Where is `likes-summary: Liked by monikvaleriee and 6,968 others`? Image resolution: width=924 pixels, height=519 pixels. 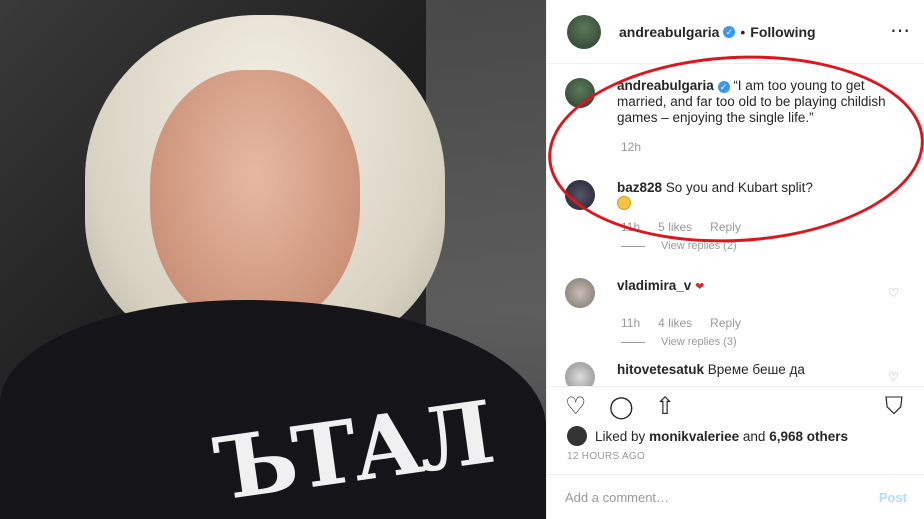 likes-summary: Liked by monikvaleriee and 6,968 others is located at coordinates (707, 436).